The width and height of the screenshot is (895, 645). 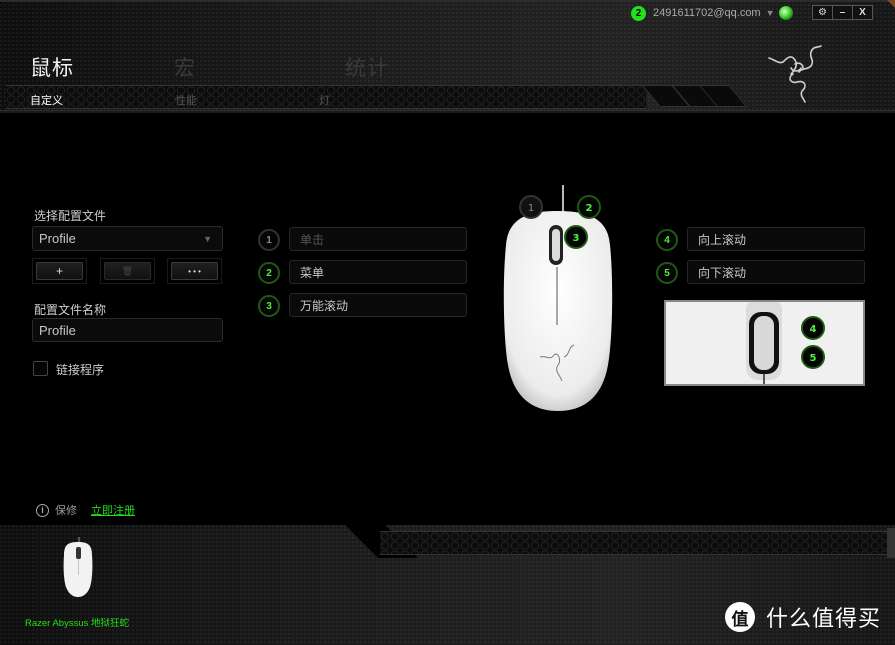 I want to click on info-icon: i, so click(x=42, y=510).